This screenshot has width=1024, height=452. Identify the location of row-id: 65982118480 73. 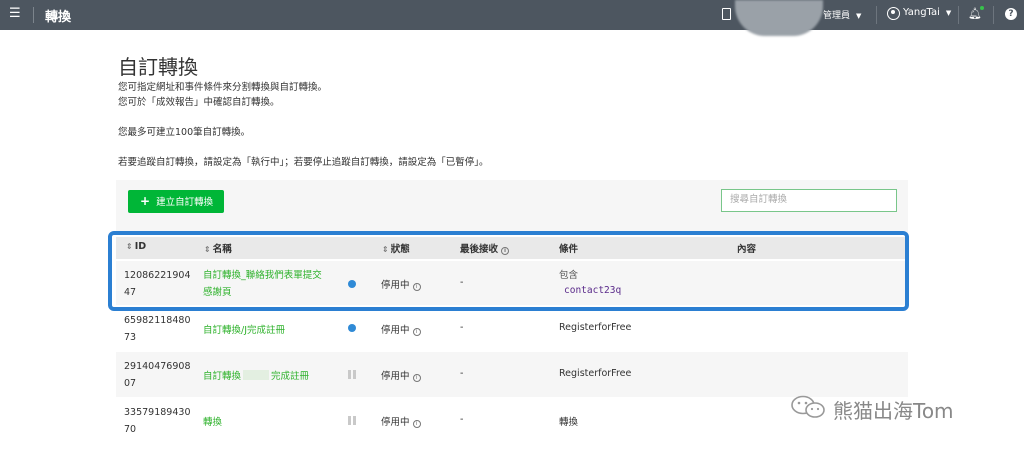
(157, 329).